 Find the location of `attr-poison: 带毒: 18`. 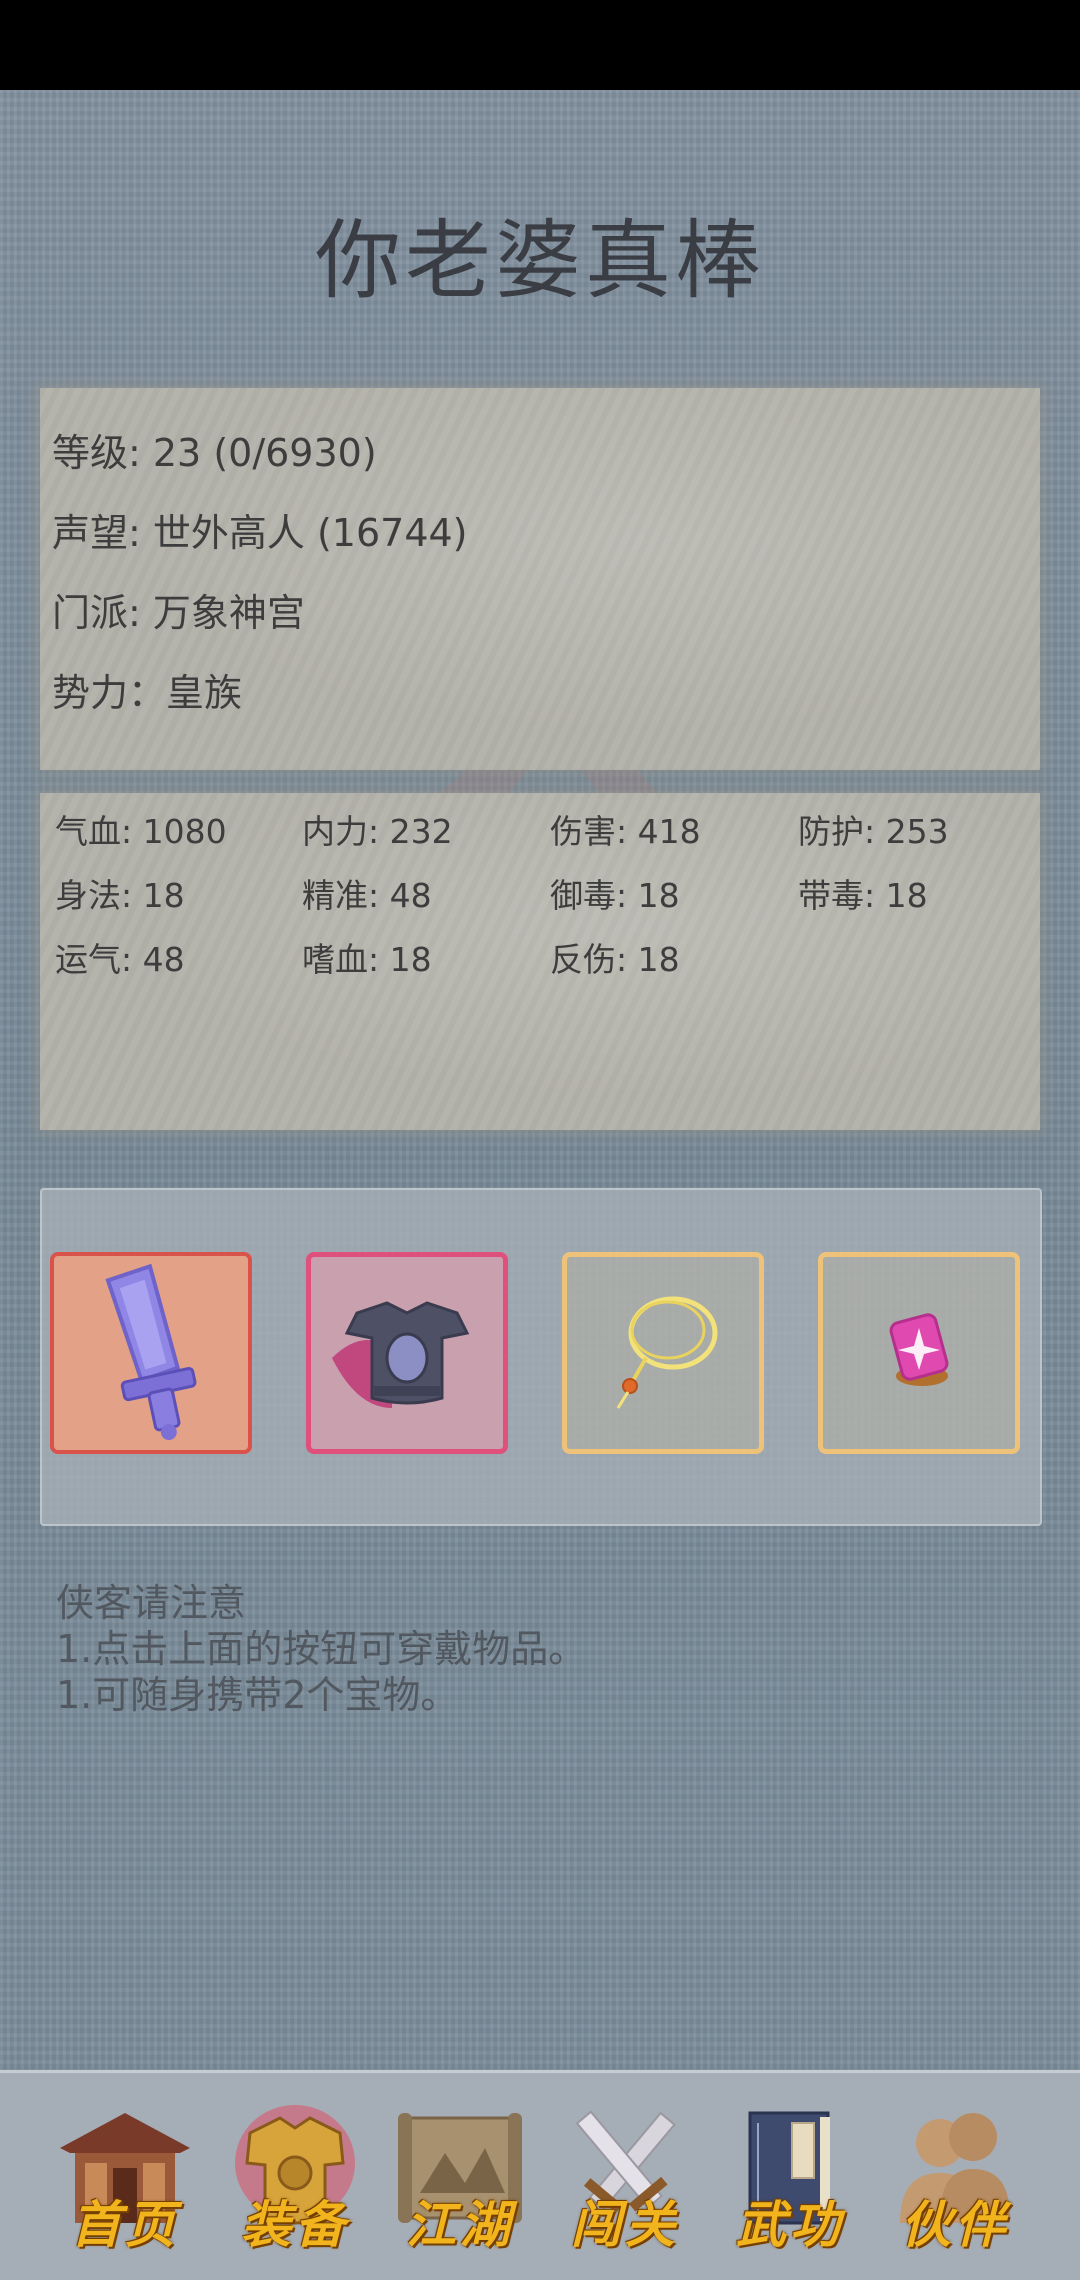

attr-poison: 带毒: 18 is located at coordinates (863, 895).